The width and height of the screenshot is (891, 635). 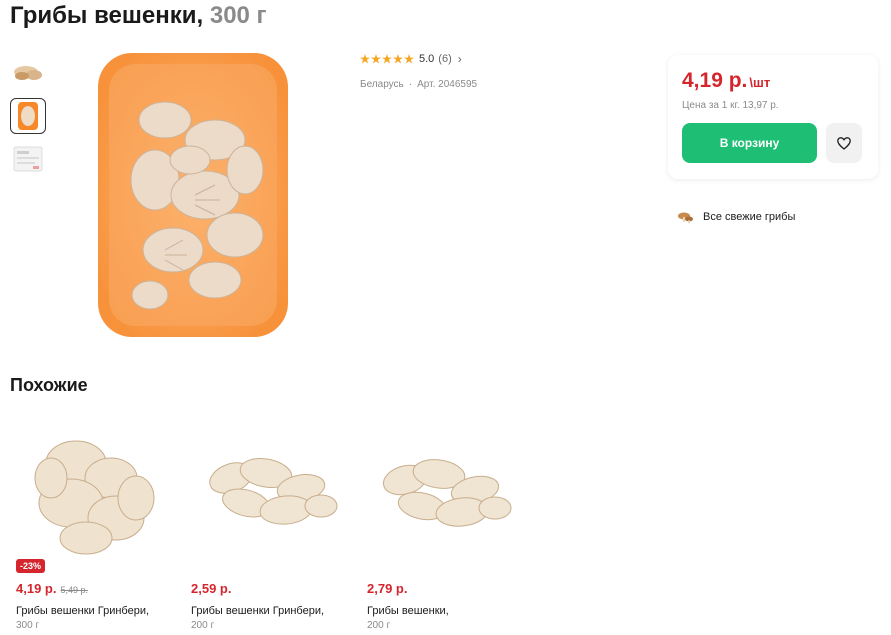 What do you see at coordinates (447, 84) in the screenshot?
I see `product-article: Арт. 2046595` at bounding box center [447, 84].